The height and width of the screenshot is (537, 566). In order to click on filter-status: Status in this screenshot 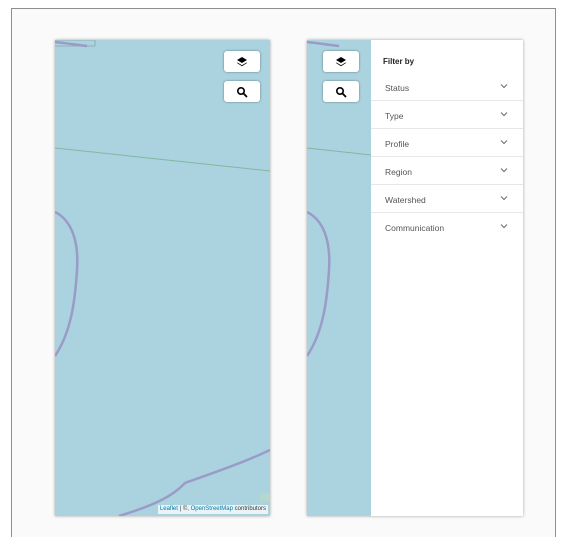, I will do `click(447, 87)`.